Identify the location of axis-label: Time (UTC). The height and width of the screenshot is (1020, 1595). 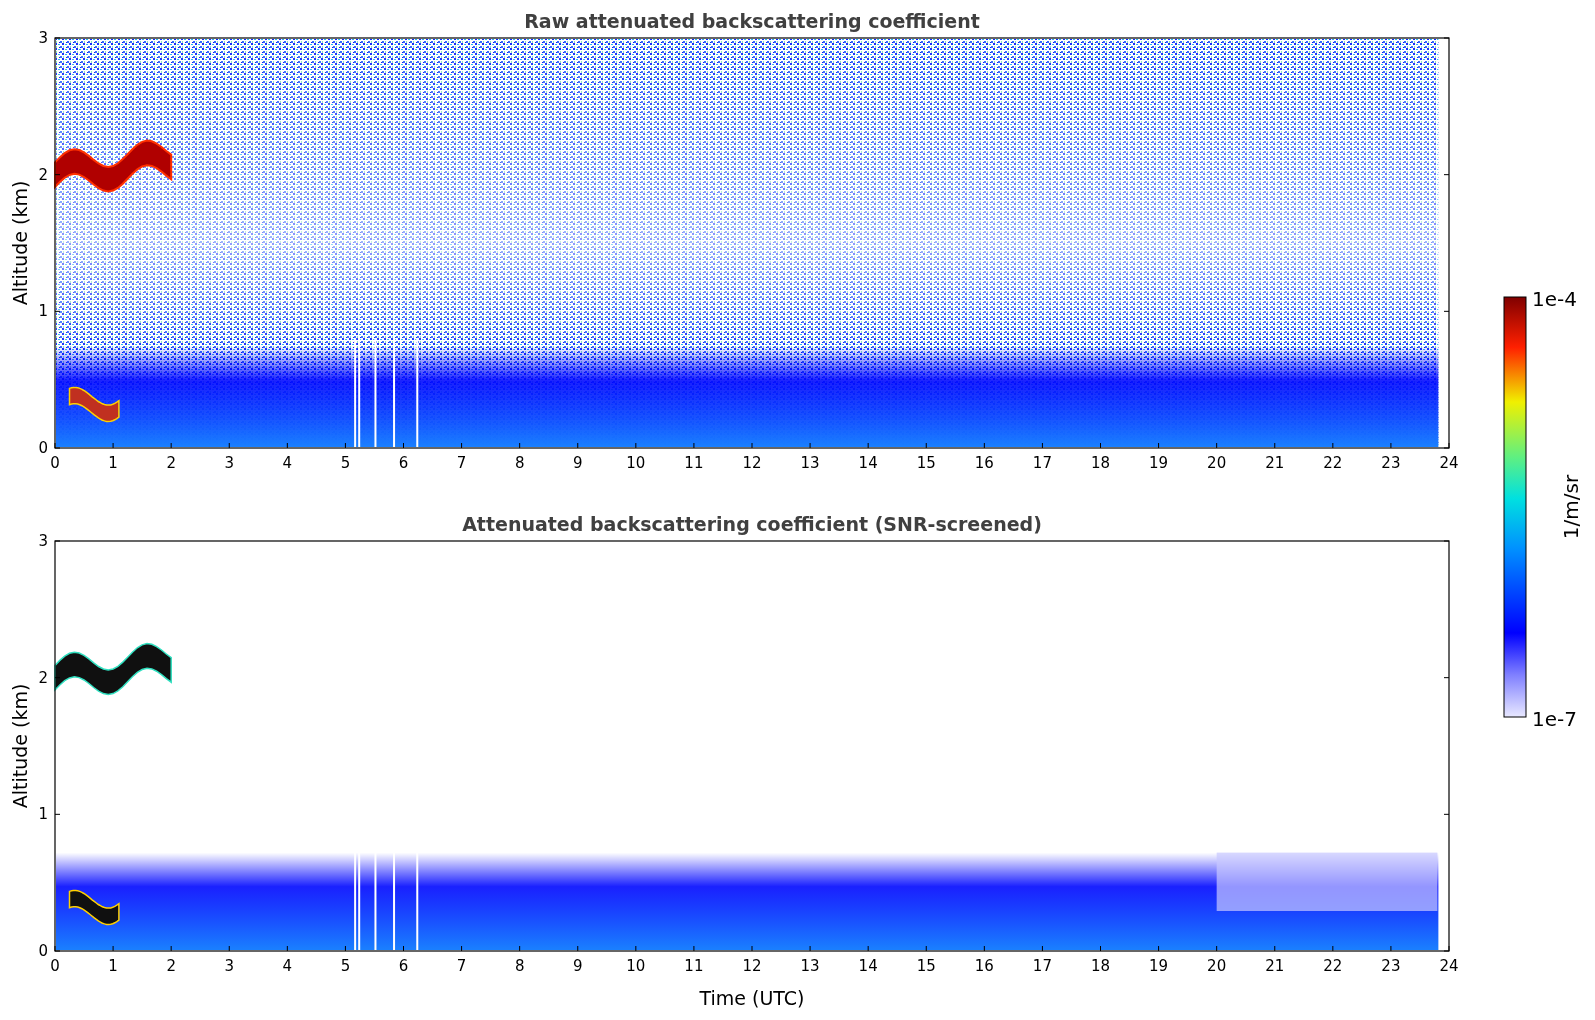
(752, 998).